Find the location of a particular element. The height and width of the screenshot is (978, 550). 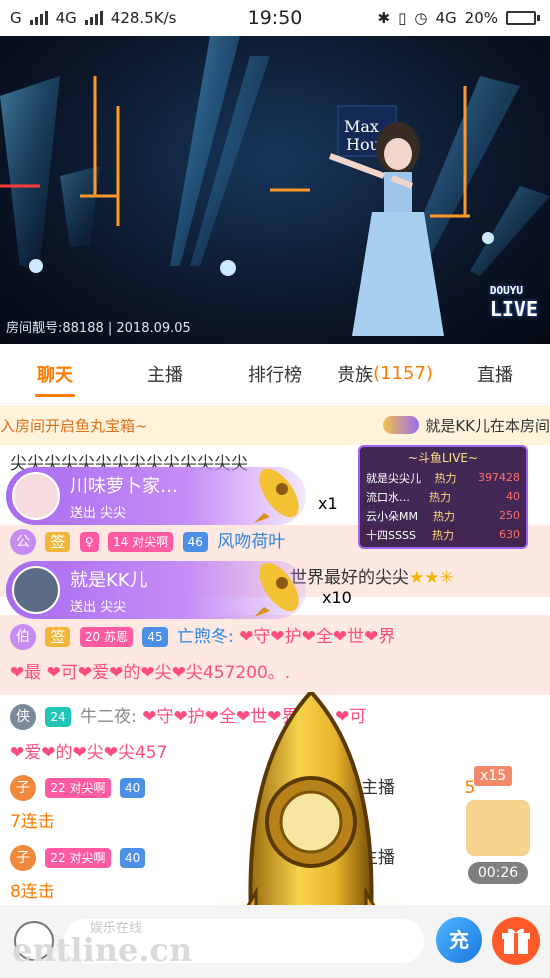

recharge-button: 充 is located at coordinates (459, 940).